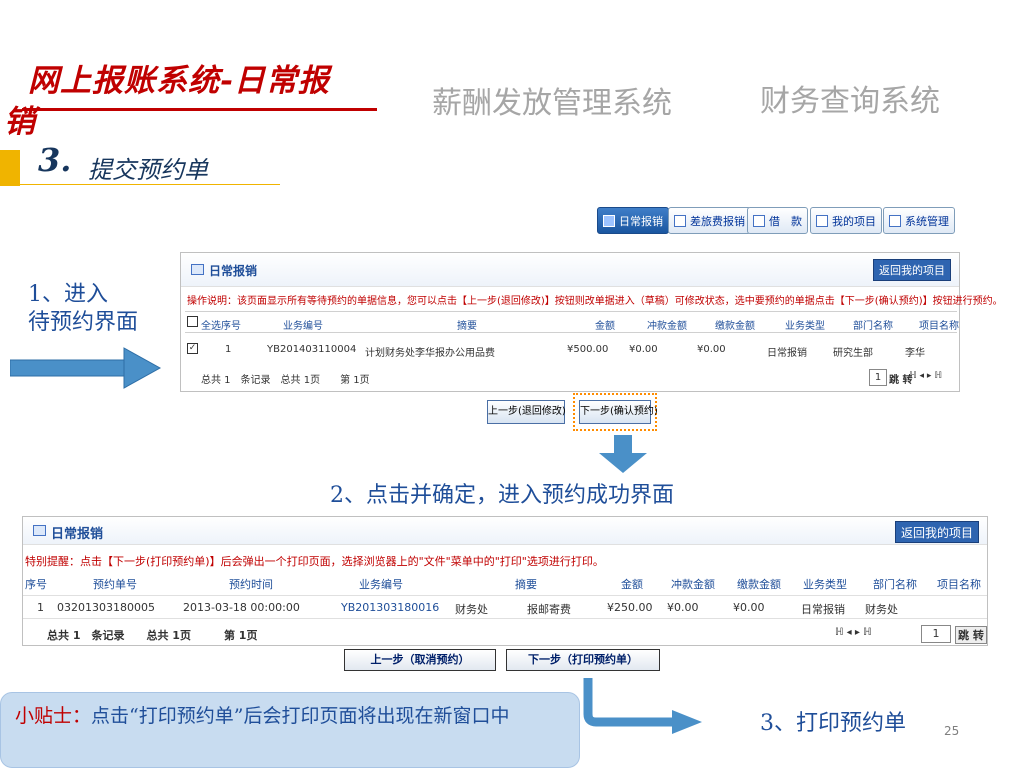 The image size is (1024, 768). What do you see at coordinates (199, 109) in the screenshot?
I see `title-underline` at bounding box center [199, 109].